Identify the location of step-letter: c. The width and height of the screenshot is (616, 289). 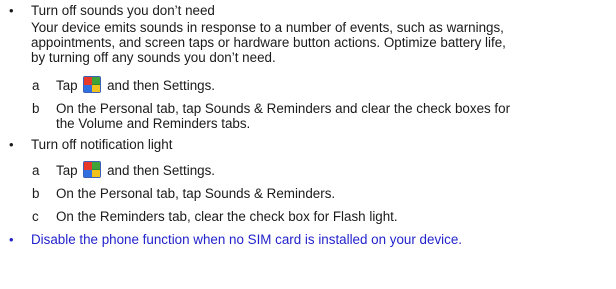
(35, 216).